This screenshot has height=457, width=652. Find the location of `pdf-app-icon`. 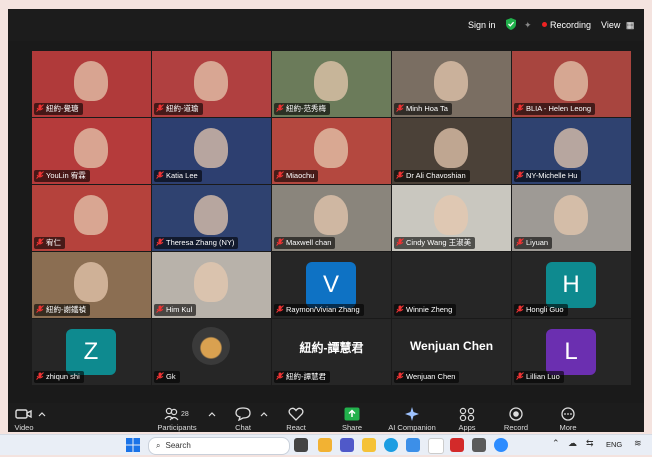

pdf-app-icon is located at coordinates (457, 445).